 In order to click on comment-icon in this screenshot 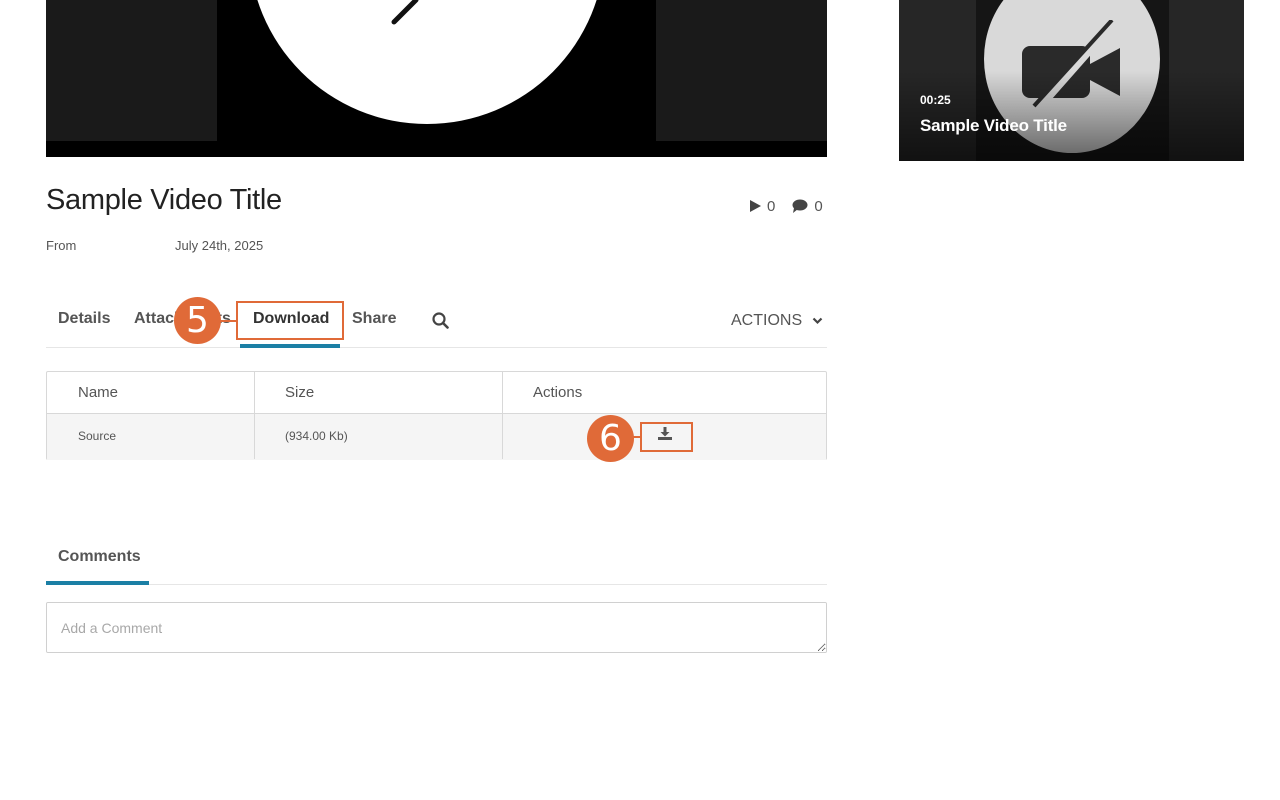, I will do `click(800, 206)`.